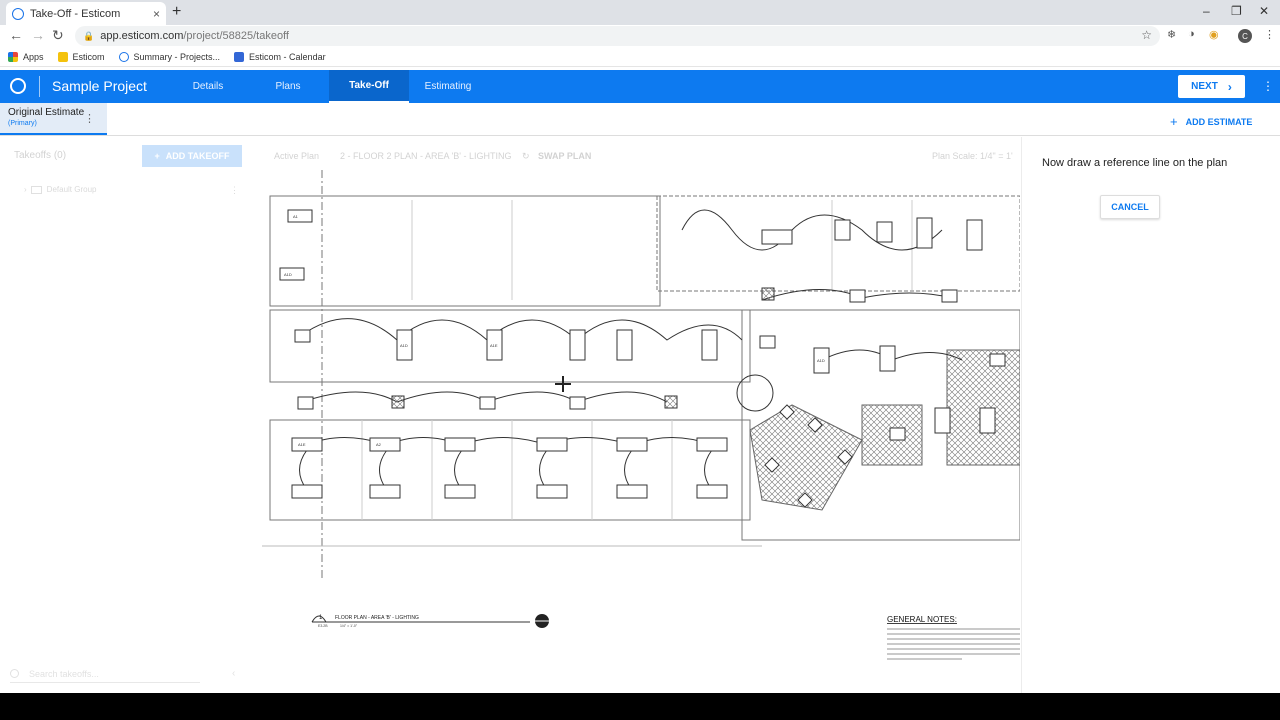 The width and height of the screenshot is (1280, 720). I want to click on extension-snowflake-icon: ❄, so click(1171, 34).